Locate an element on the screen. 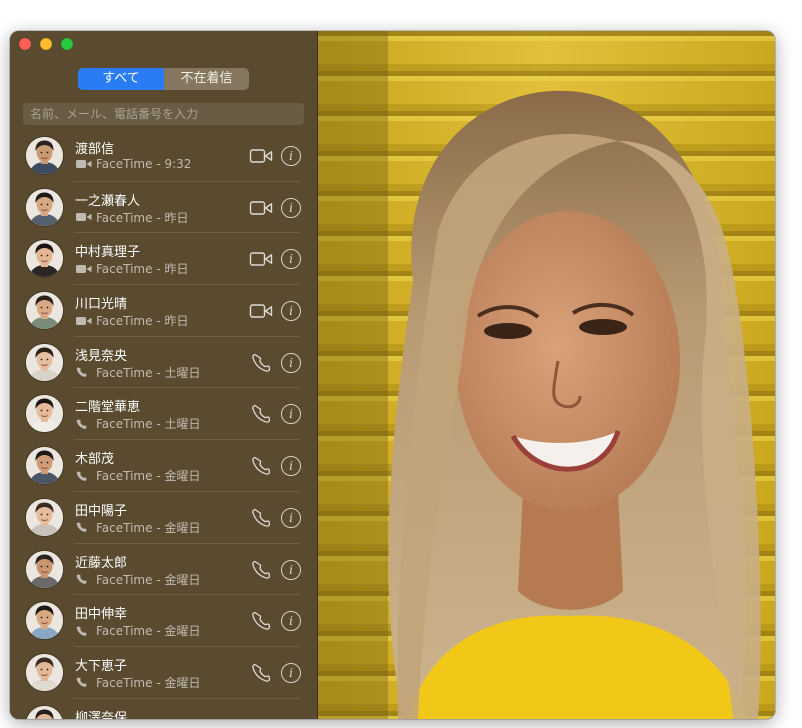 The width and height of the screenshot is (802, 728). call-row: 浅見奈央 FaceTime - 土曜日 i is located at coordinates (164, 363).